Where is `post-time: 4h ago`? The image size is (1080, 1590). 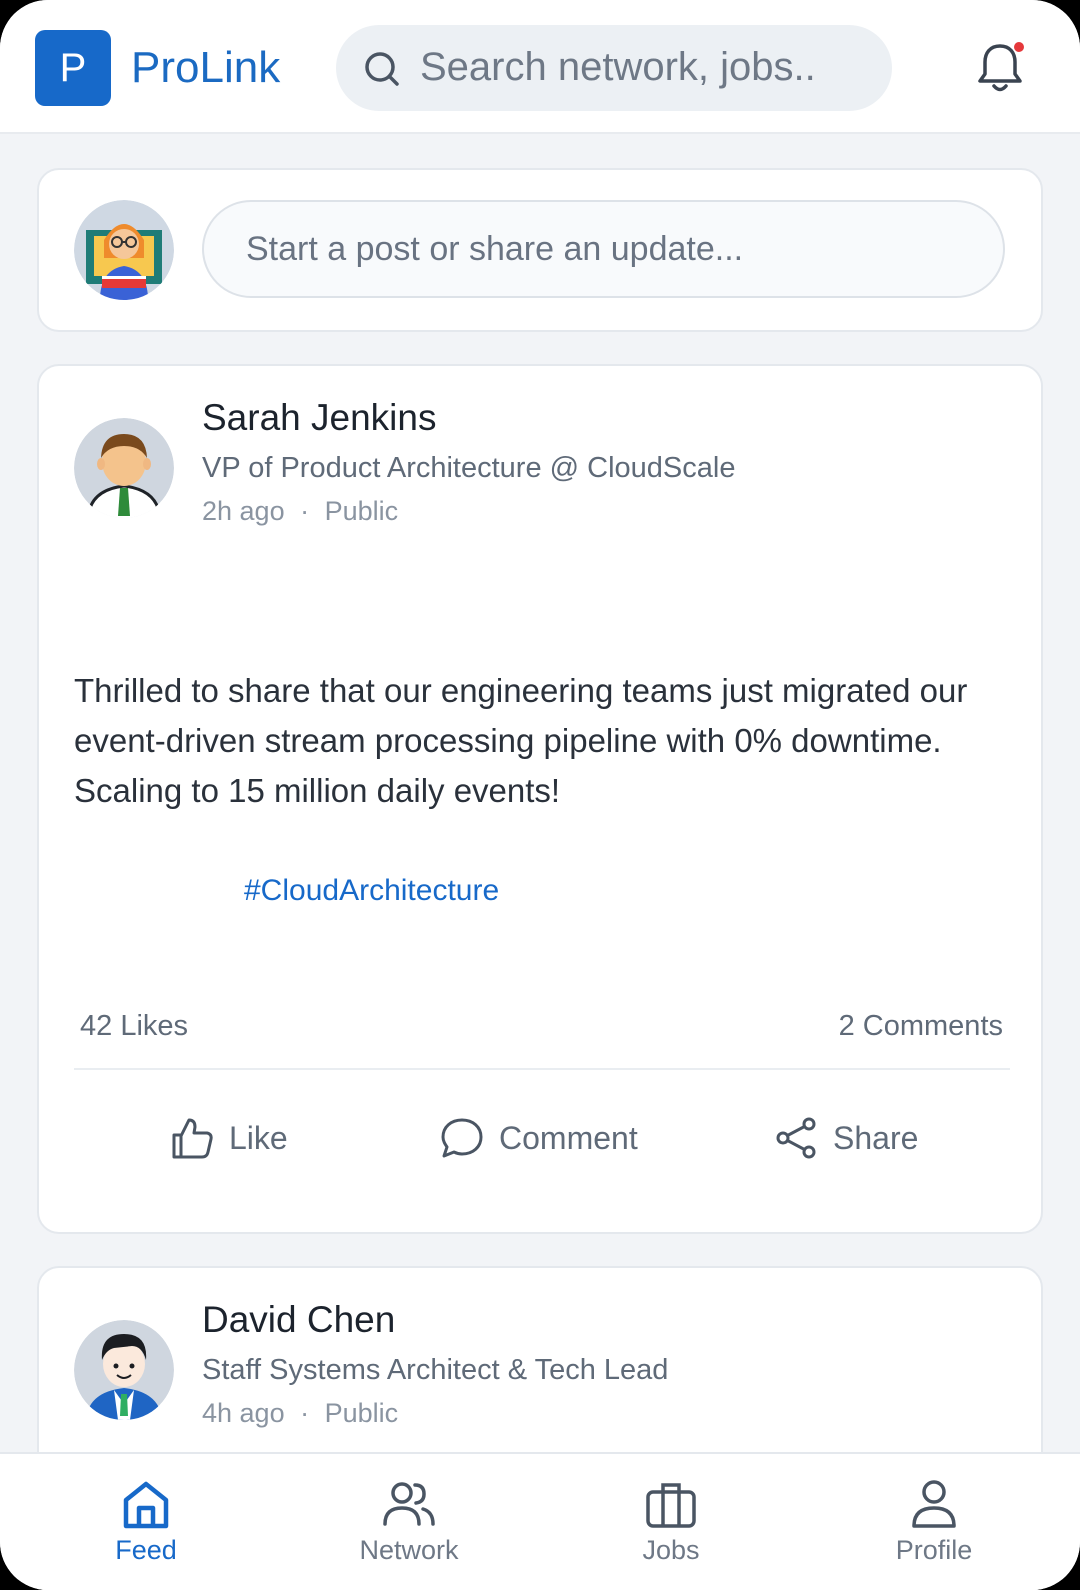
post-time: 4h ago is located at coordinates (243, 1413).